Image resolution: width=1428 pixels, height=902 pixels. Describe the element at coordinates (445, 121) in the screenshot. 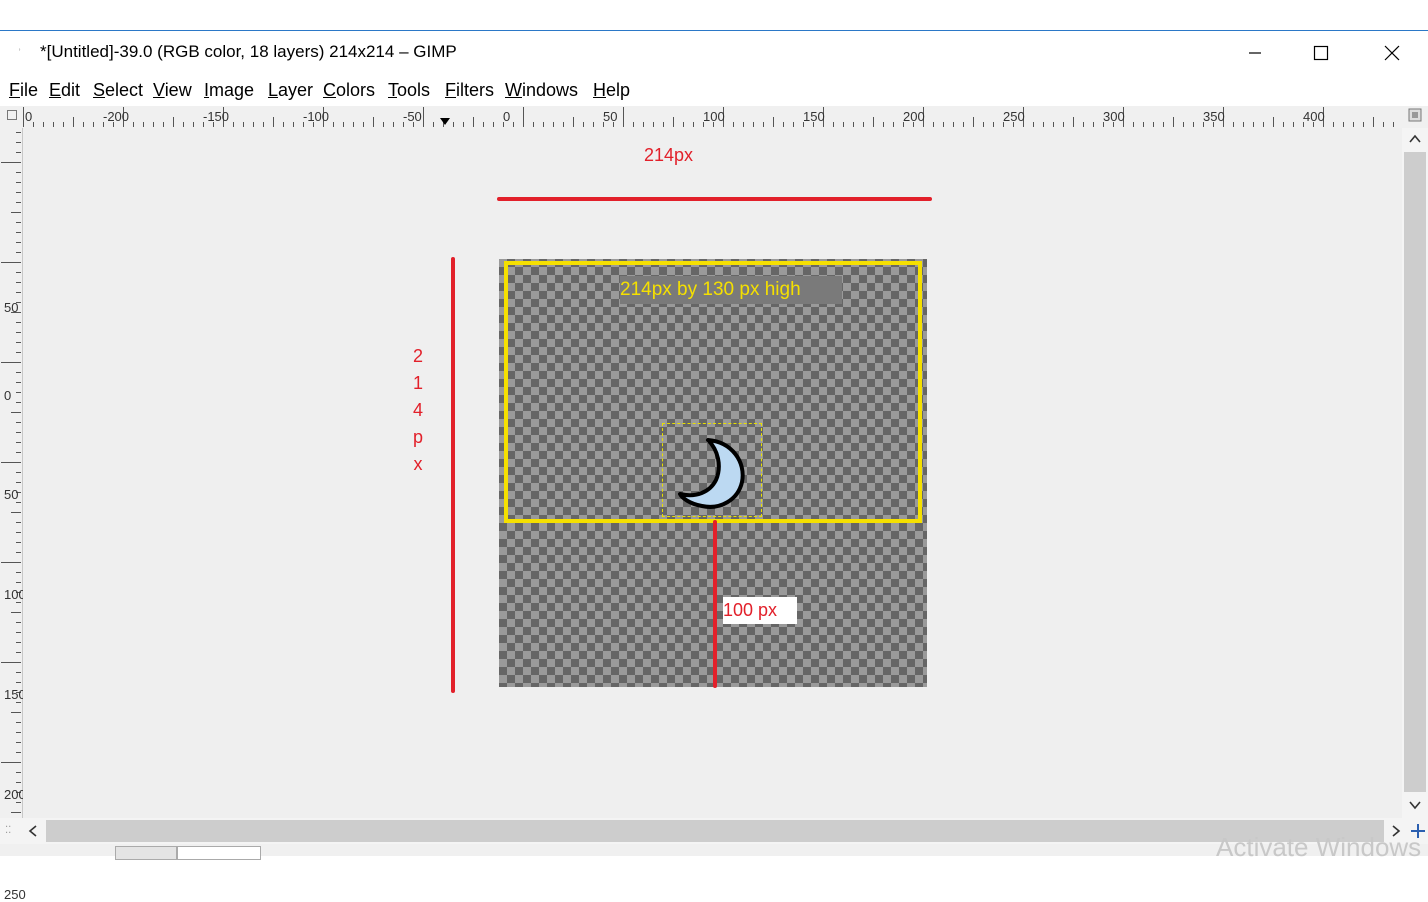

I see `pointer-marker-icon` at that location.